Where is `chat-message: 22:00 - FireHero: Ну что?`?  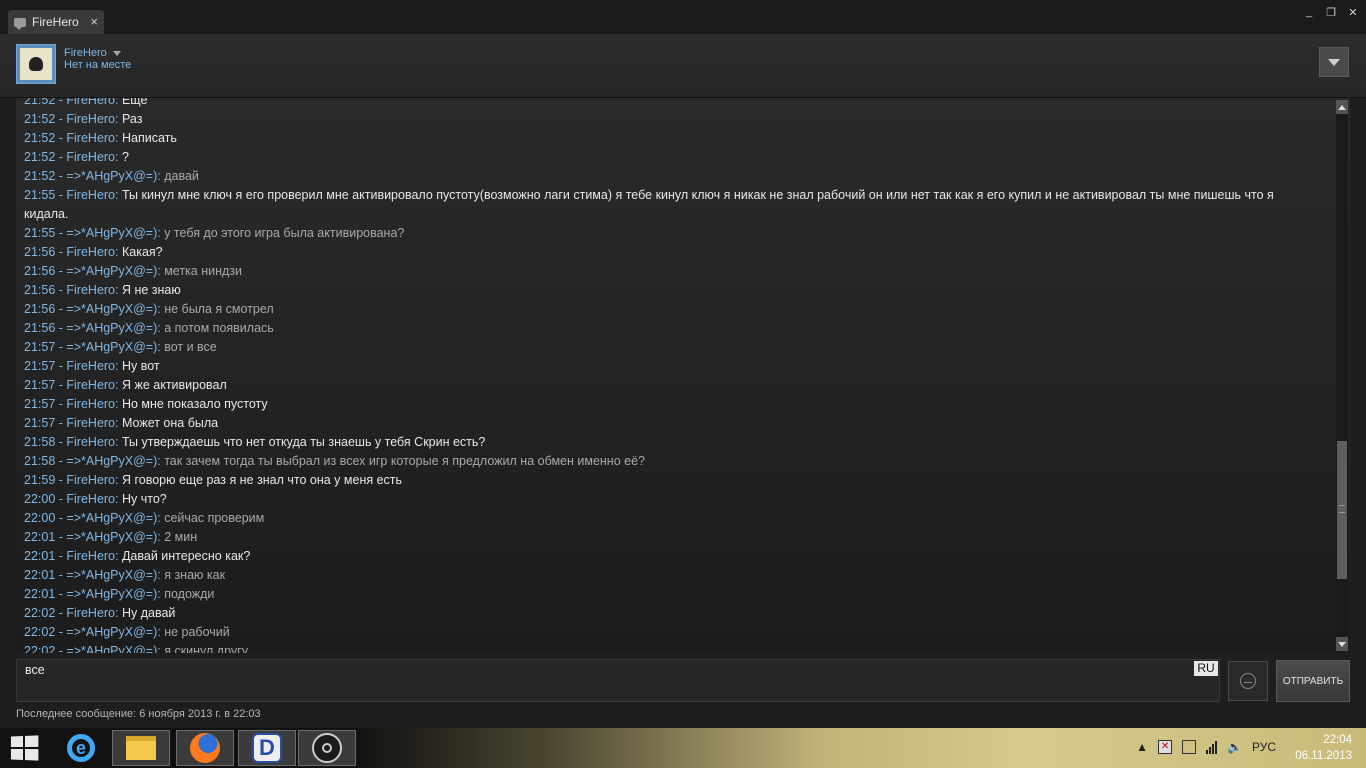
chat-message: 22:00 - FireHero: Ну что? is located at coordinates (95, 499).